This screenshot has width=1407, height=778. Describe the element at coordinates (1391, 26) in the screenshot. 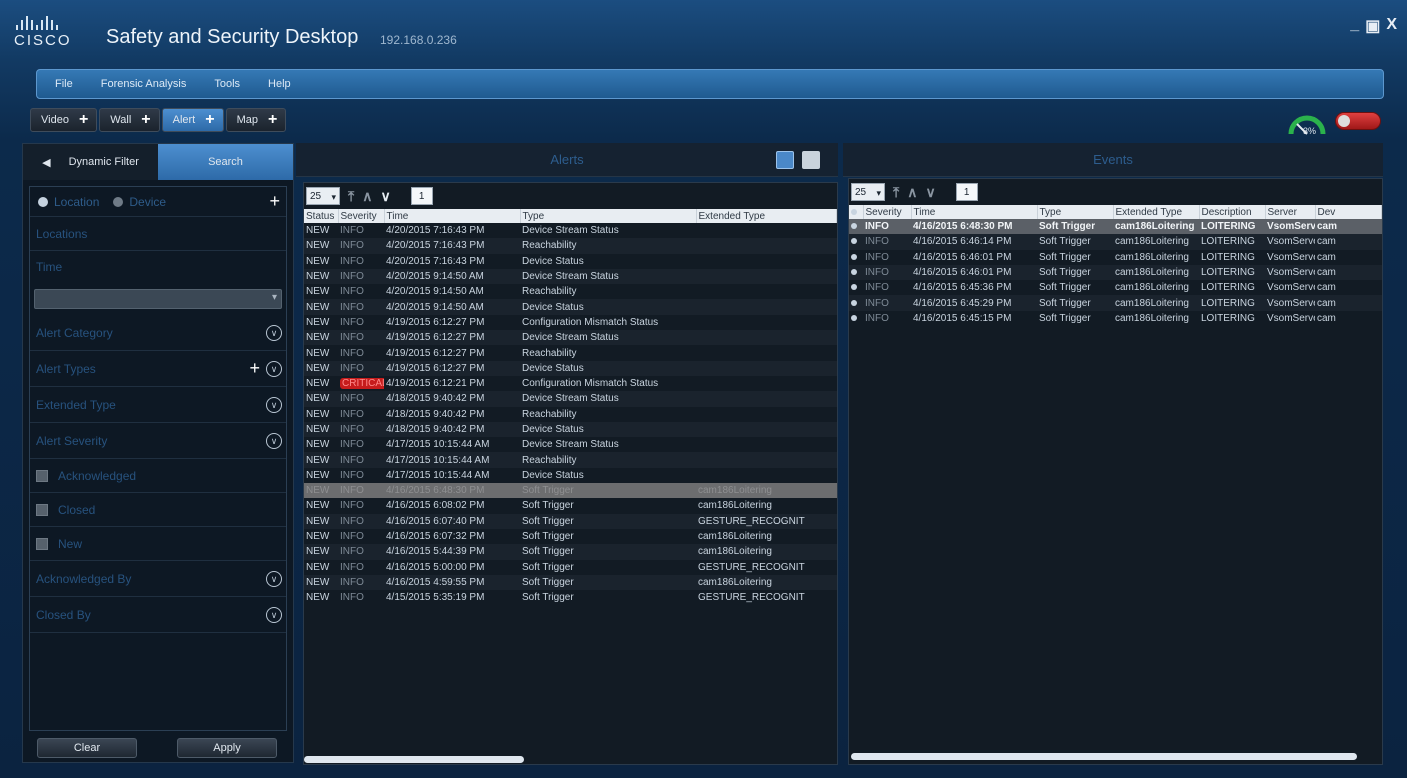

I see `close-button: X` at that location.